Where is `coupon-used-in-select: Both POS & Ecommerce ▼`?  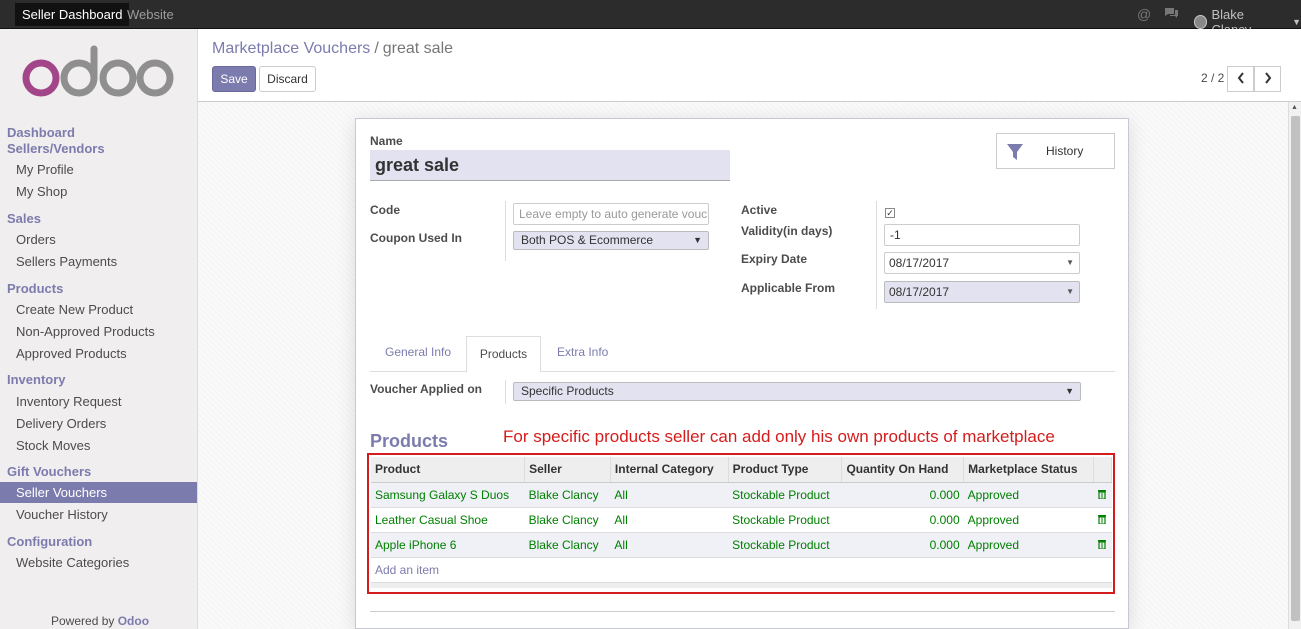
coupon-used-in-select: Both POS & Ecommerce ▼ is located at coordinates (611, 240).